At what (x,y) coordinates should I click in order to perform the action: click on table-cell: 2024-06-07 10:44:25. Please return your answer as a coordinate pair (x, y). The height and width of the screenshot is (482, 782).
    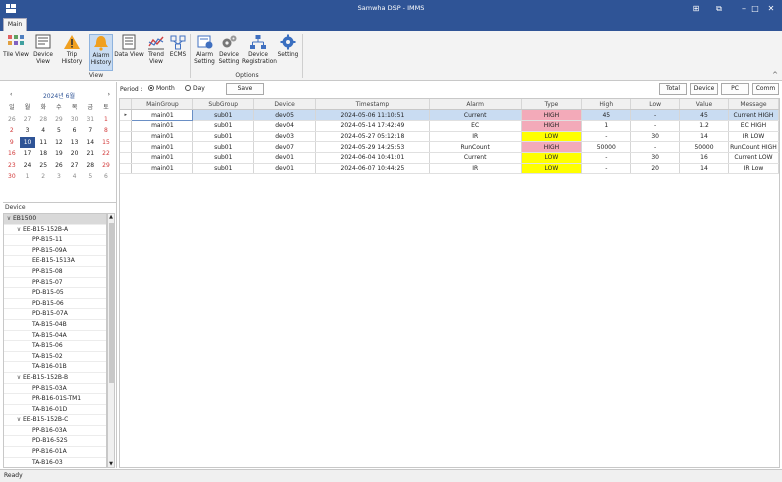
    Looking at the image, I should click on (372, 169).